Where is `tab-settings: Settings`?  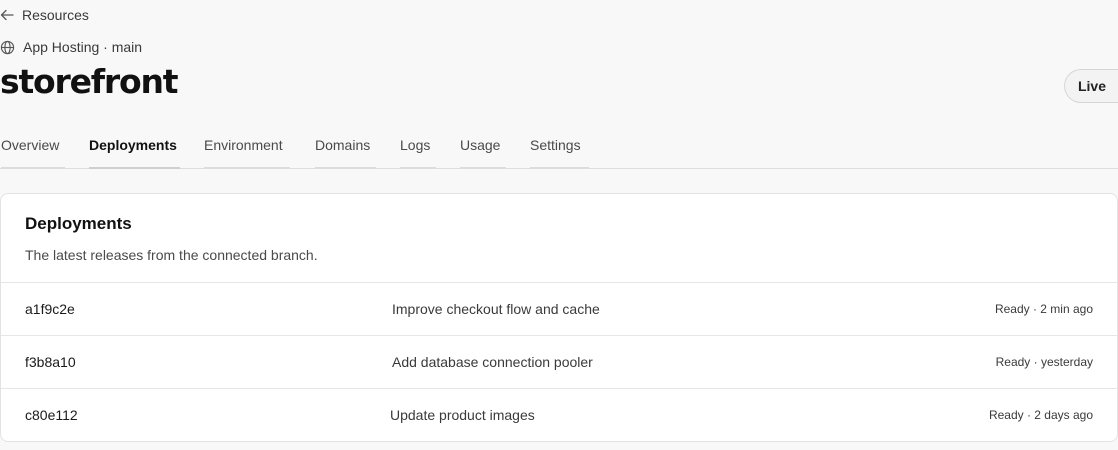 tab-settings: Settings is located at coordinates (559, 148).